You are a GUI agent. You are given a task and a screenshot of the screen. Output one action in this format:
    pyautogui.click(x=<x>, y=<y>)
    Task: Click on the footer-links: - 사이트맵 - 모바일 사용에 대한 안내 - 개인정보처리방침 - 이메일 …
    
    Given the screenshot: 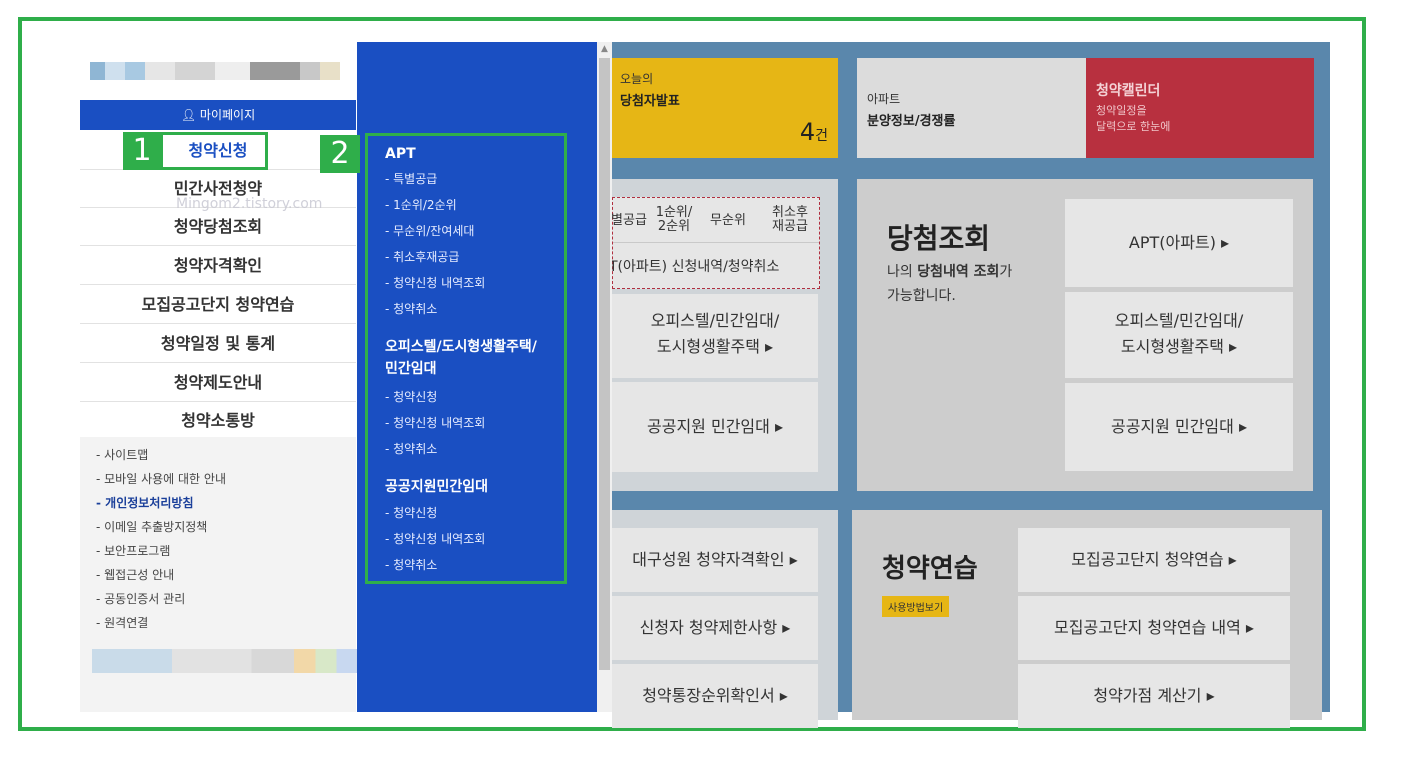 What is the action you would take?
    pyautogui.click(x=219, y=574)
    